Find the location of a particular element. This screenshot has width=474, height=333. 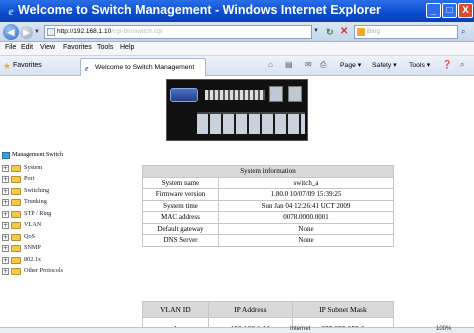

safety-menu: Safety ▾ is located at coordinates (384, 65).